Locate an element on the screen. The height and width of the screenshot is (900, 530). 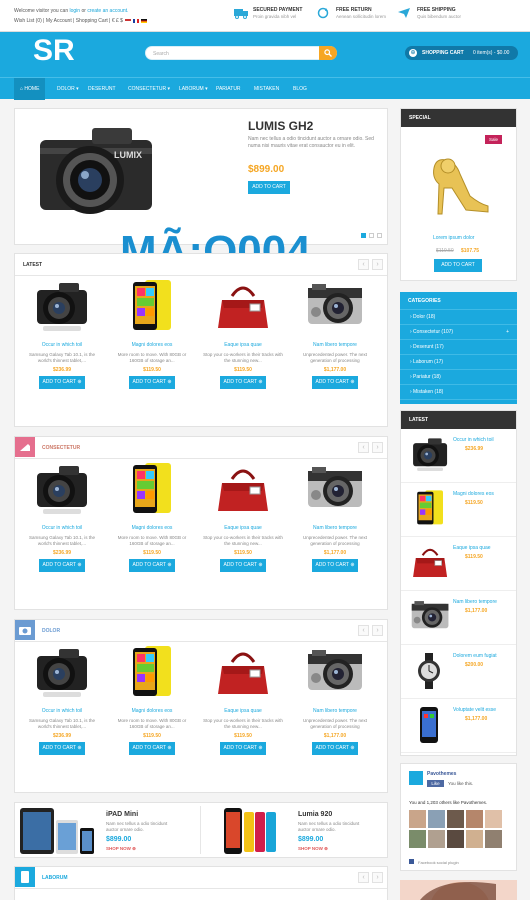
category-item: › Mistaken (18) is located at coordinates (458, 392).